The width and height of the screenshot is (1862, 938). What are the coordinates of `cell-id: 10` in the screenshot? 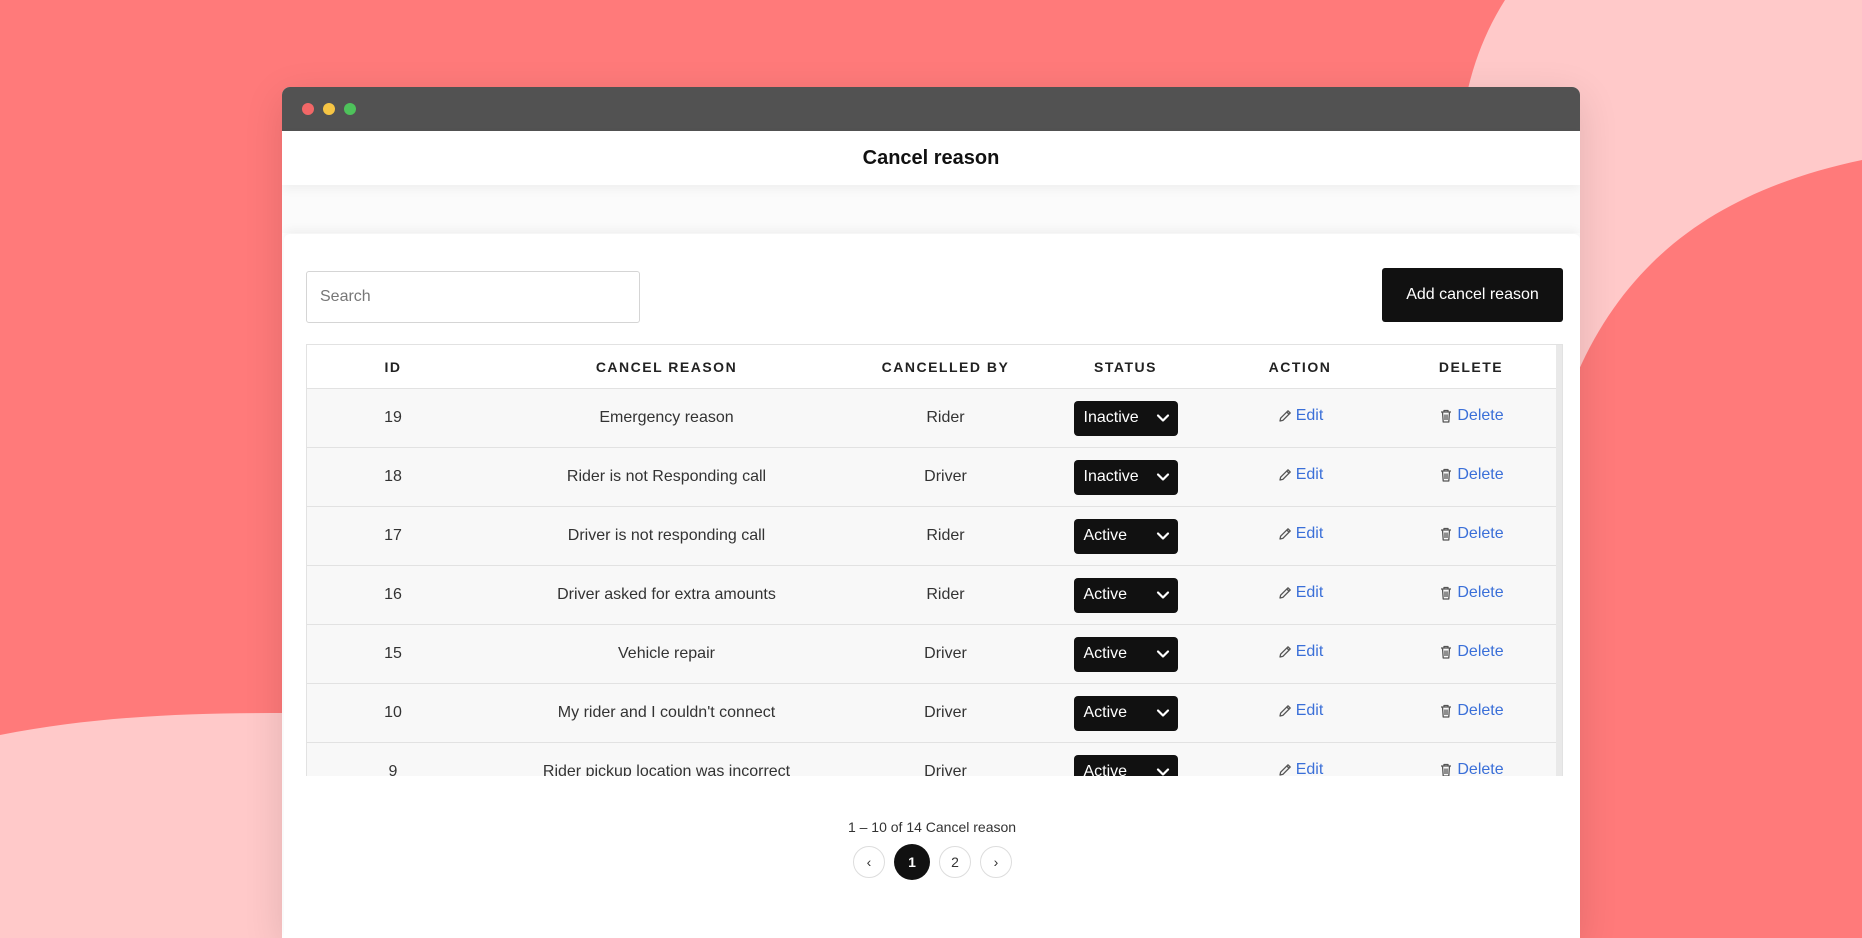 It's located at (393, 713).